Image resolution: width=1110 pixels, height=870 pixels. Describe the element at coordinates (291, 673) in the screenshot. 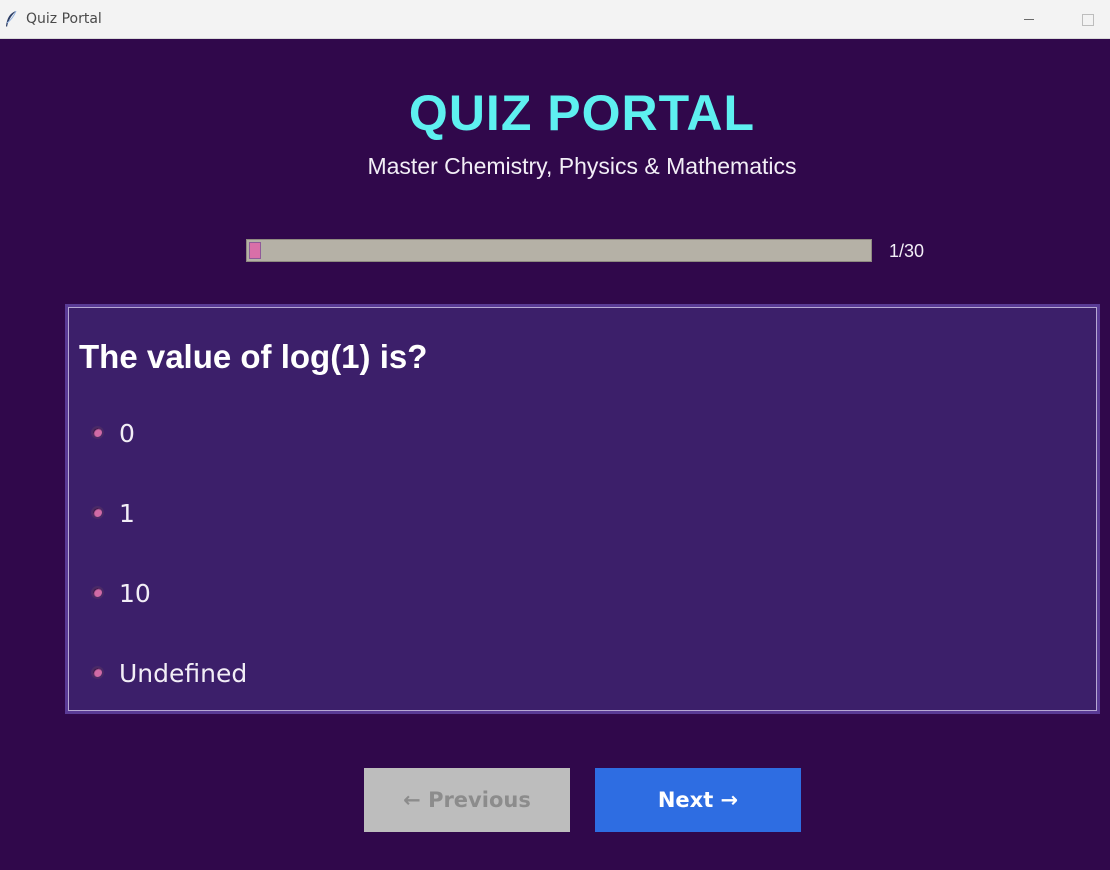

I see `option-3: Undefined` at that location.